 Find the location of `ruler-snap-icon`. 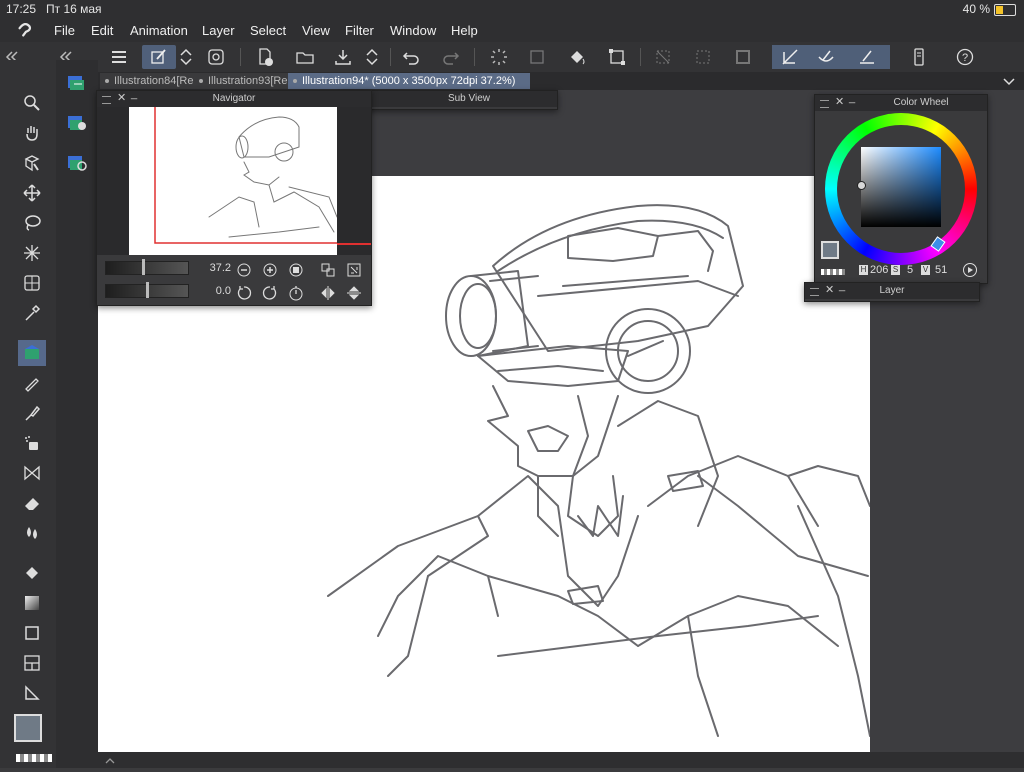

ruler-snap-icon is located at coordinates (790, 57).